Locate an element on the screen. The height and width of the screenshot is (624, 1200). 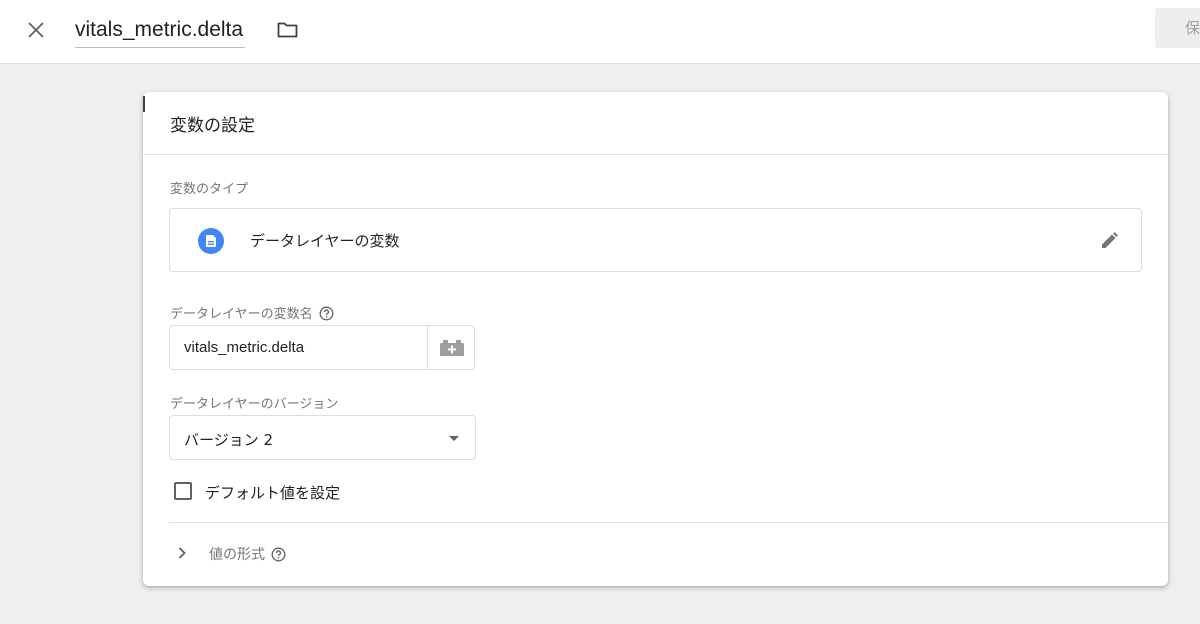
variable-name-title: vitals_metric.delta is located at coordinates (159, 29).